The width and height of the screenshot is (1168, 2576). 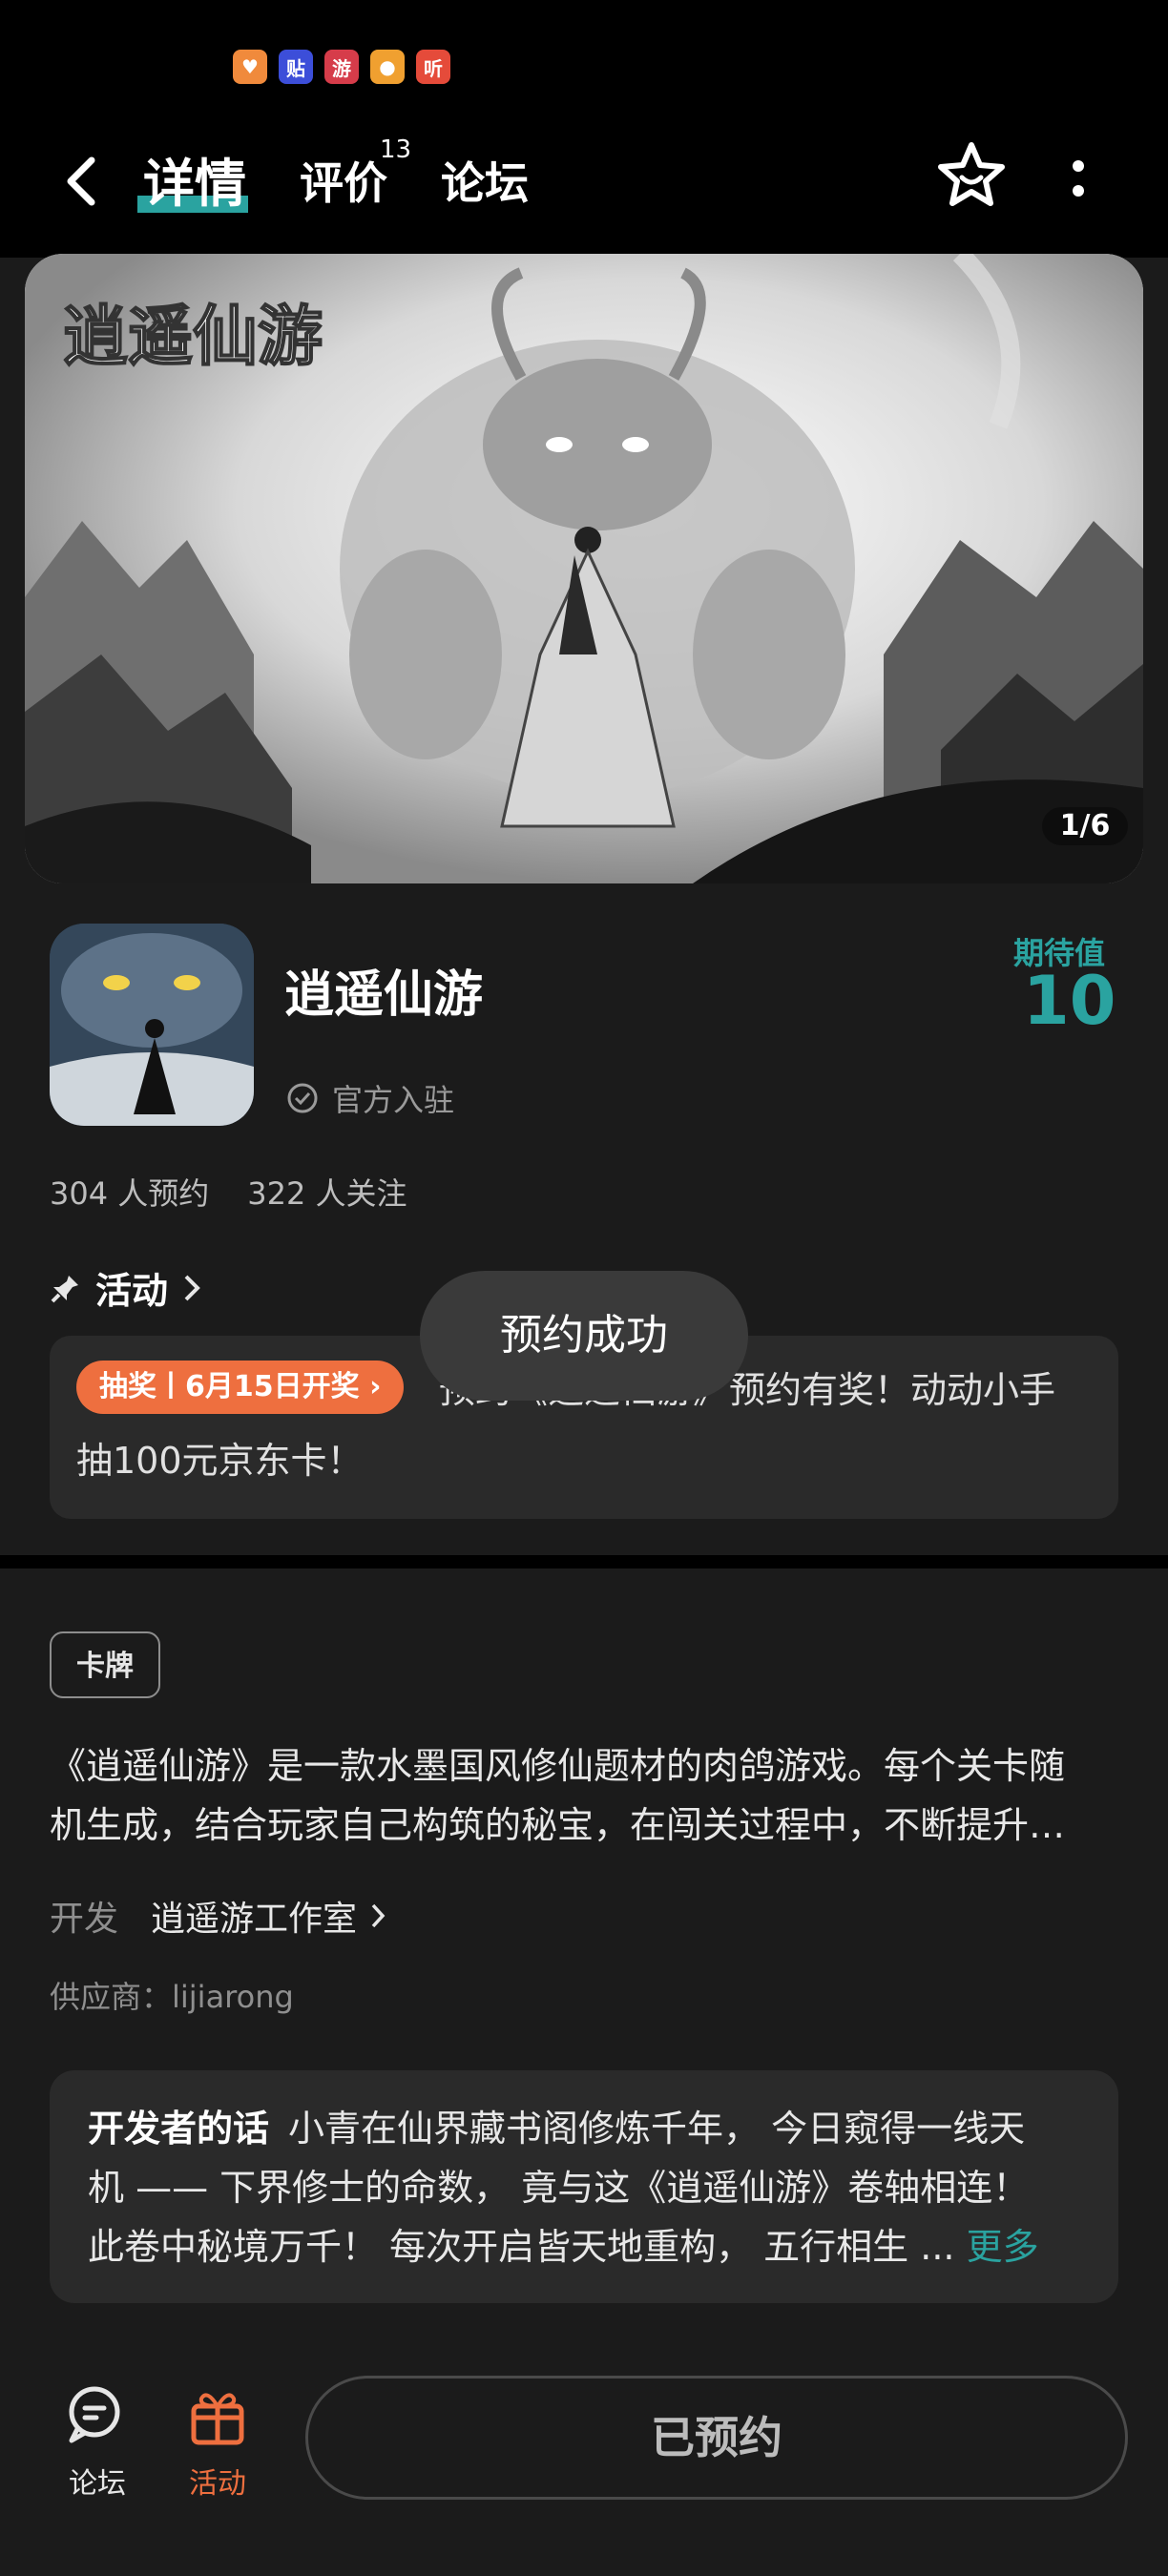 What do you see at coordinates (302, 1098) in the screenshot?
I see `check-circle-icon` at bounding box center [302, 1098].